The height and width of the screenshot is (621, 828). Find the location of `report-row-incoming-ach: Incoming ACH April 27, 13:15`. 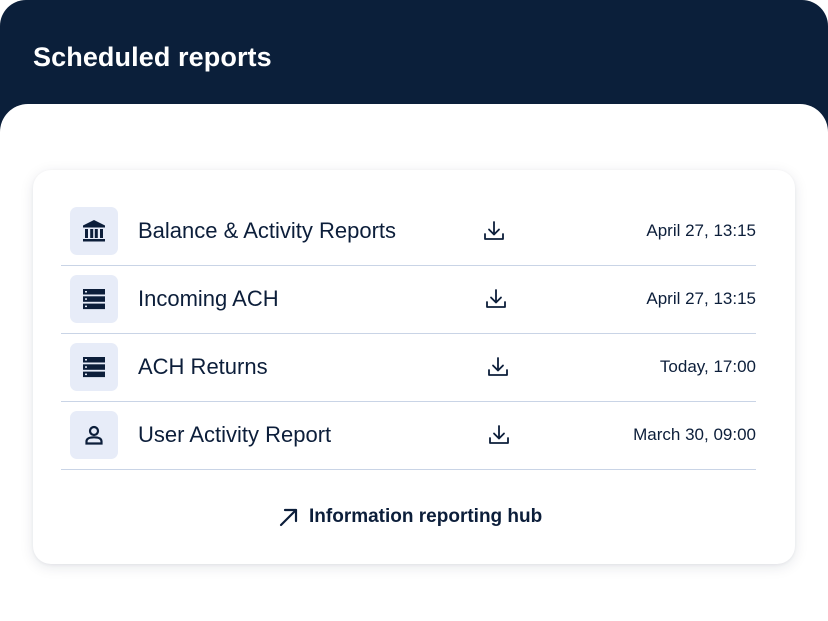

report-row-incoming-ach: Incoming ACH April 27, 13:15 is located at coordinates (408, 300).